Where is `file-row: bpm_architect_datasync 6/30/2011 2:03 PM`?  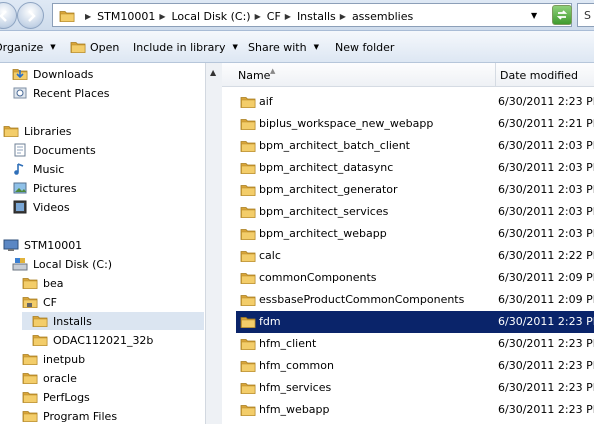 file-row: bpm_architect_datasync 6/30/2011 2:03 PM is located at coordinates (415, 168).